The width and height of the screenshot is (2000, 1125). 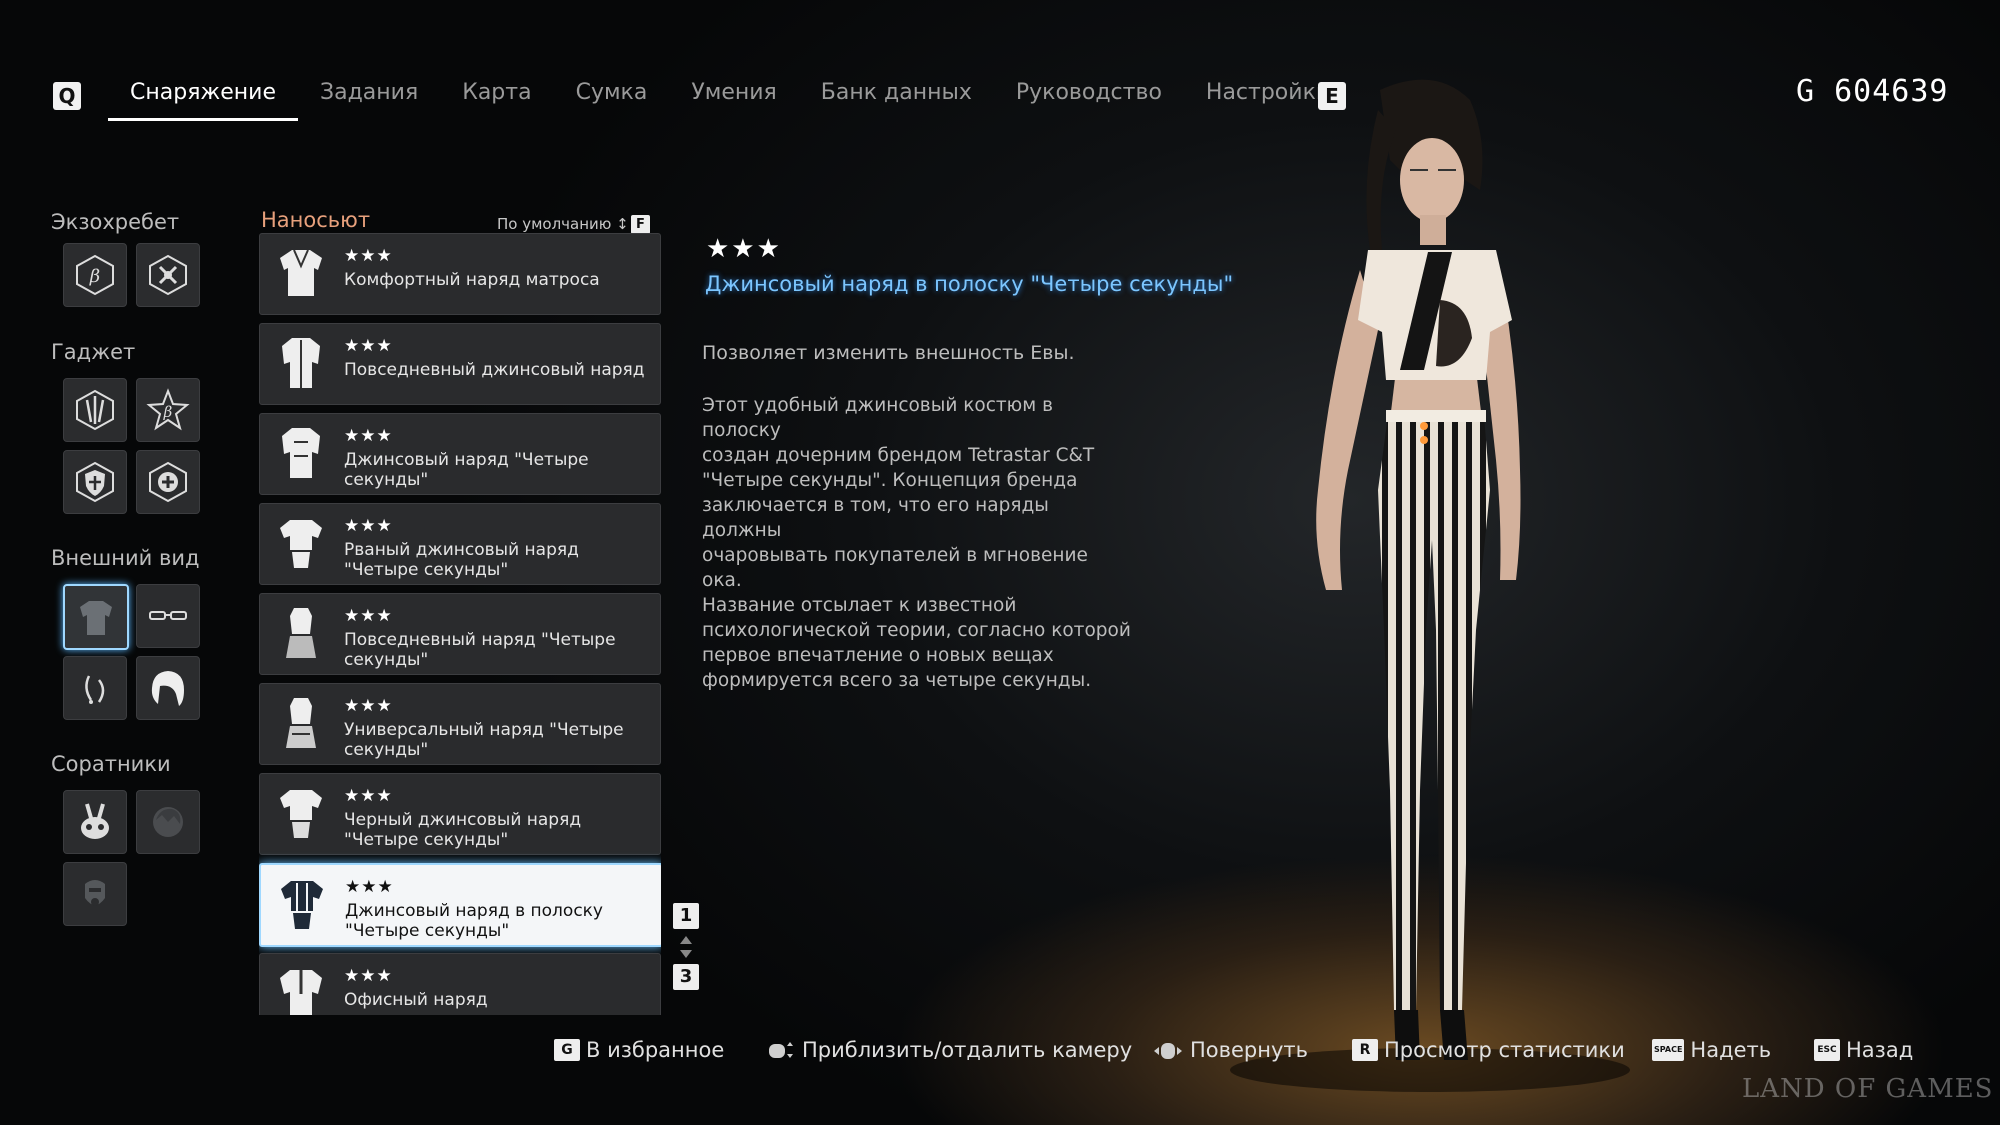 What do you see at coordinates (567, 1050) in the screenshot?
I see `favorite-key: G` at bounding box center [567, 1050].